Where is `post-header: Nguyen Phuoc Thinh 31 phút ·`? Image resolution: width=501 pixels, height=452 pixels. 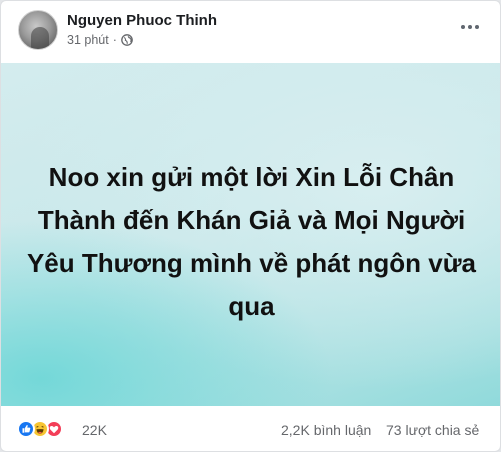
post-header: Nguyen Phuoc Thinh 31 phút · is located at coordinates (250, 31).